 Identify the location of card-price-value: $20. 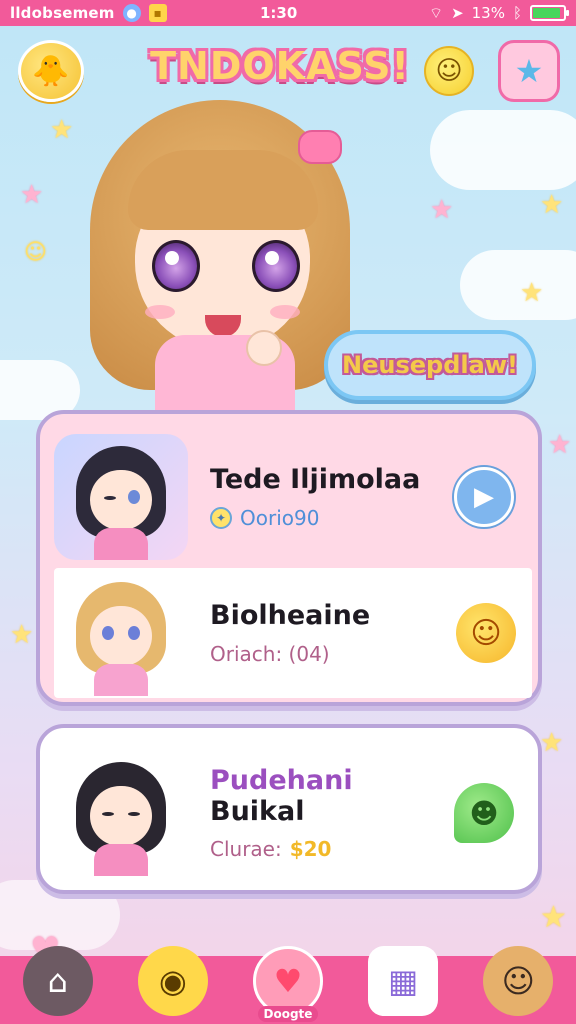
(310, 849).